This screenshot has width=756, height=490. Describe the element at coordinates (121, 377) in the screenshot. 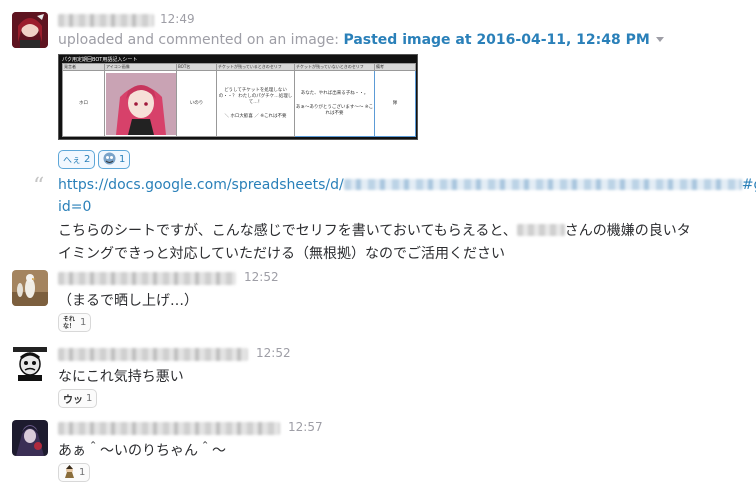

I see `message-text: なにこれ気持ち悪い` at that location.